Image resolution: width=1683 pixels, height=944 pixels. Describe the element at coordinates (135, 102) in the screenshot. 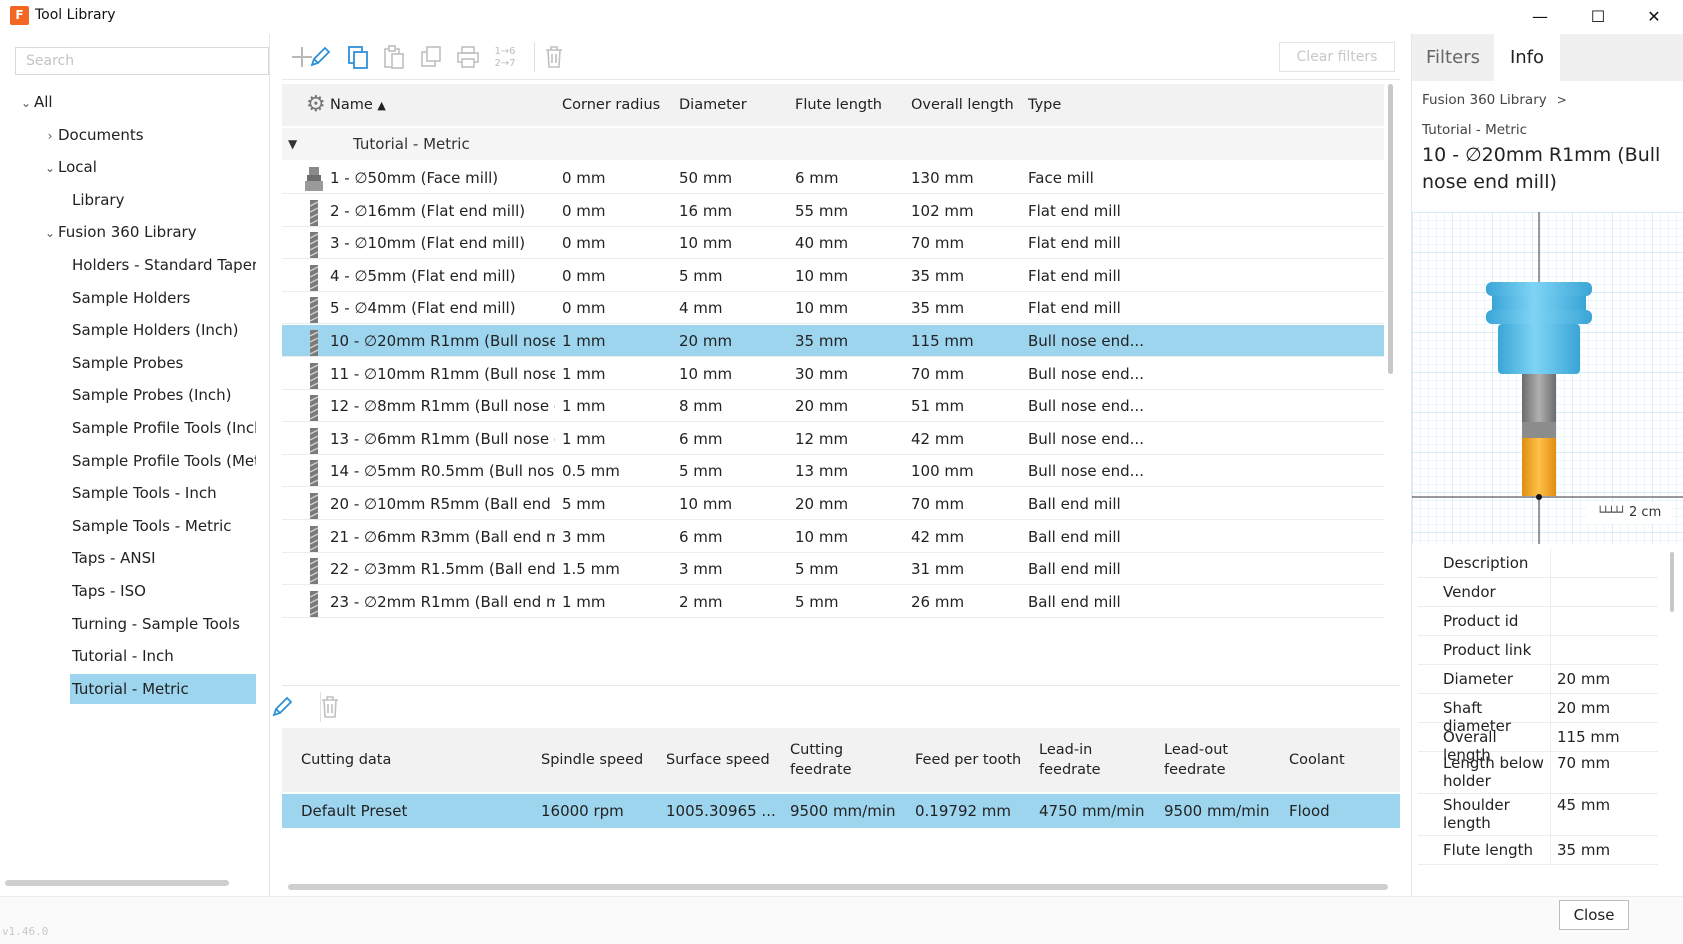

I see `tree-item: ⌄ All` at that location.